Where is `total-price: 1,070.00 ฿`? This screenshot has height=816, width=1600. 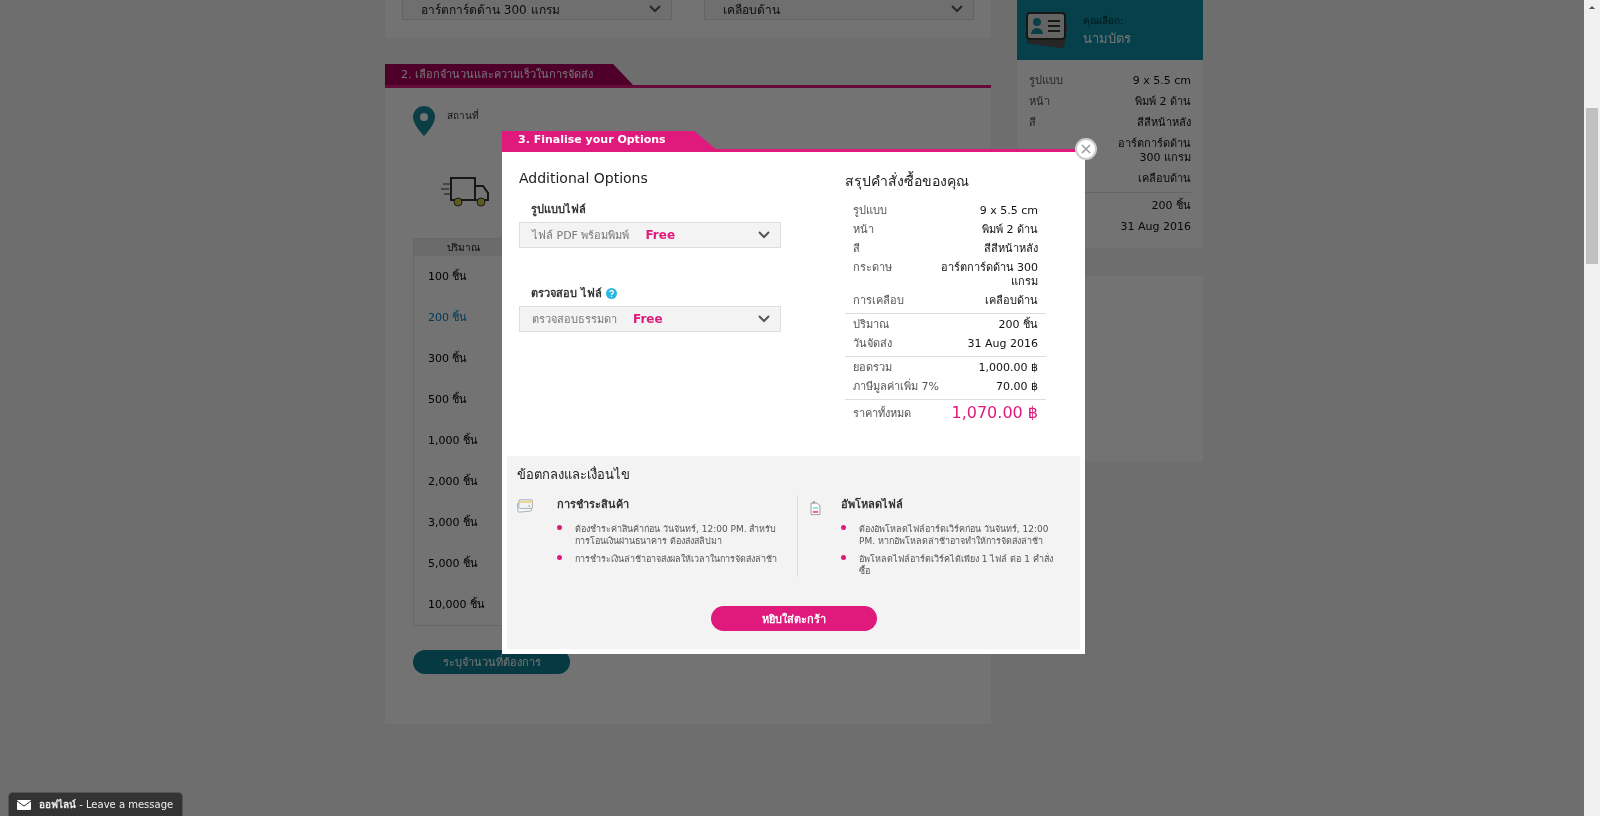
total-price: 1,070.00 ฿ is located at coordinates (994, 412).